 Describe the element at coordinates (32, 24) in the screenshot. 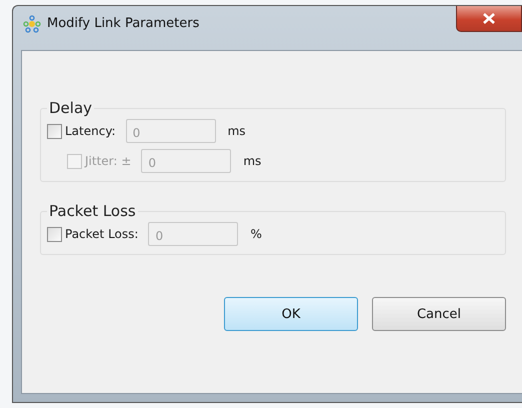

I see `network-nodes-icon` at that location.